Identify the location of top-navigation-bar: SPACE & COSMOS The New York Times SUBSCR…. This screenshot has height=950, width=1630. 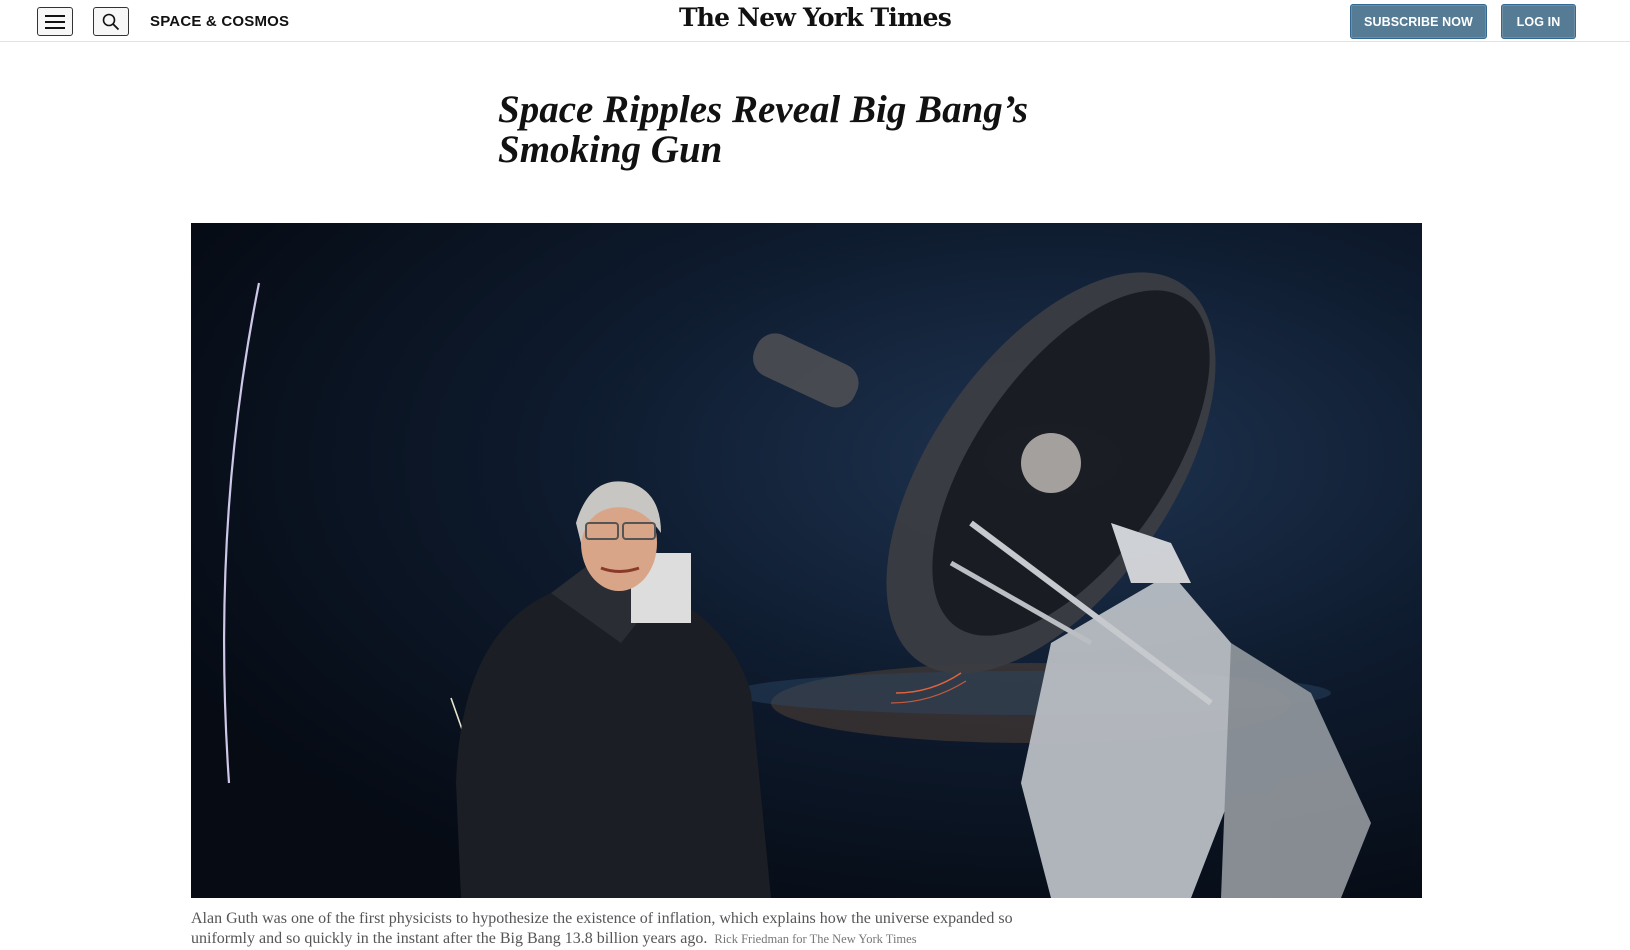
(815, 21).